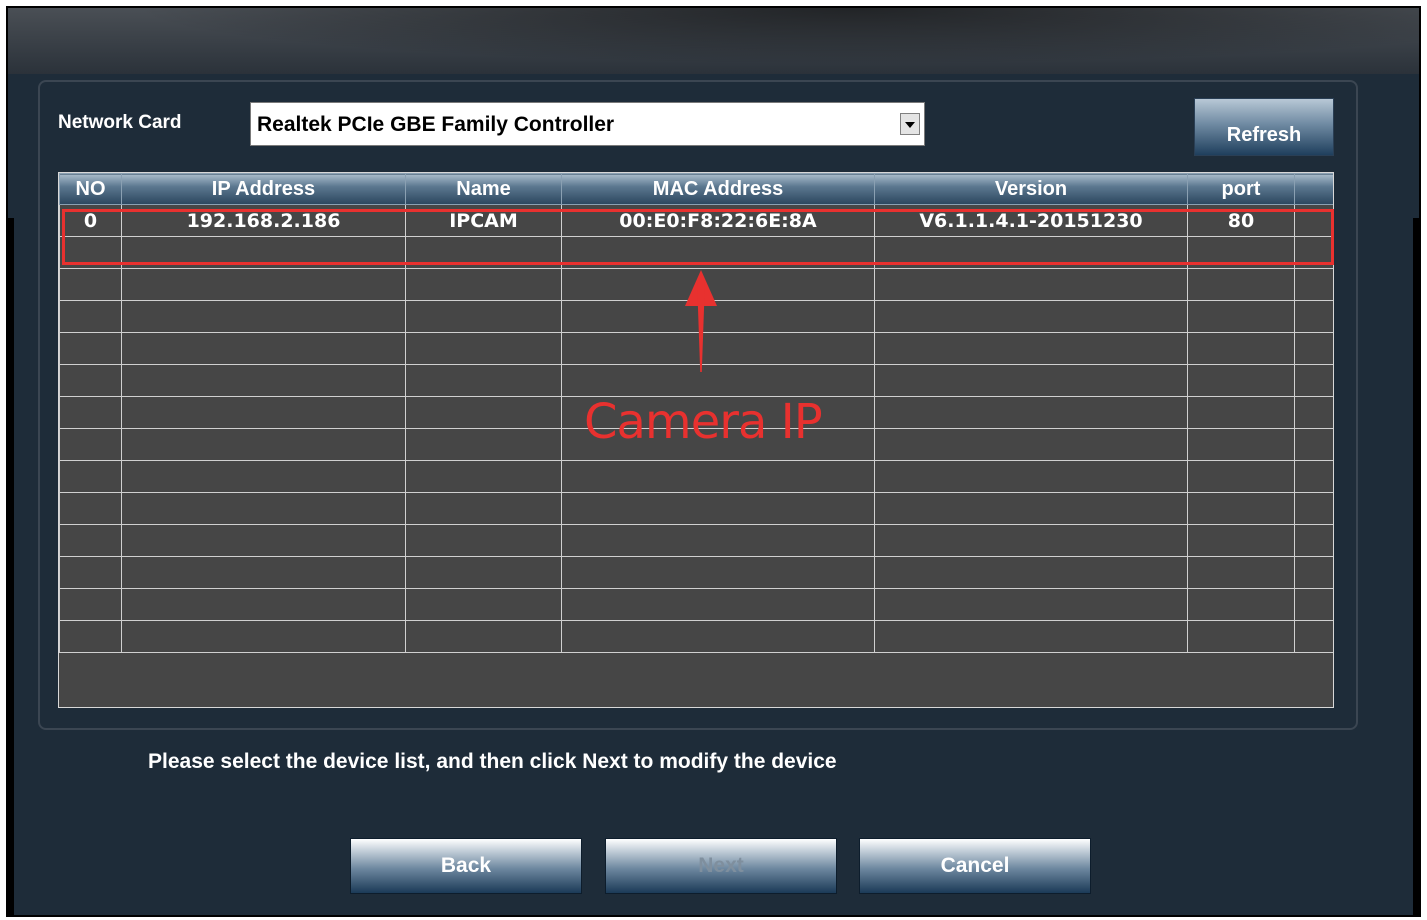  I want to click on cell-name: IPCAM, so click(483, 220).